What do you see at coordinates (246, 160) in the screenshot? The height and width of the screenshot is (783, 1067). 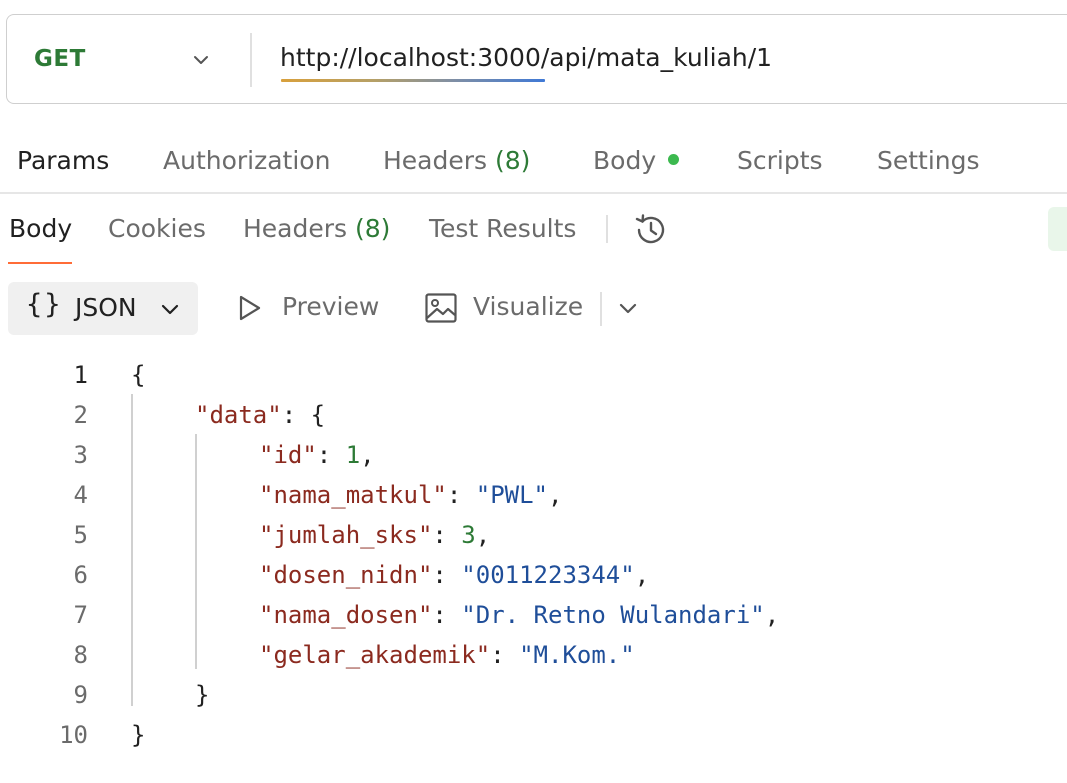 I see `tab-authorization: Authorization` at bounding box center [246, 160].